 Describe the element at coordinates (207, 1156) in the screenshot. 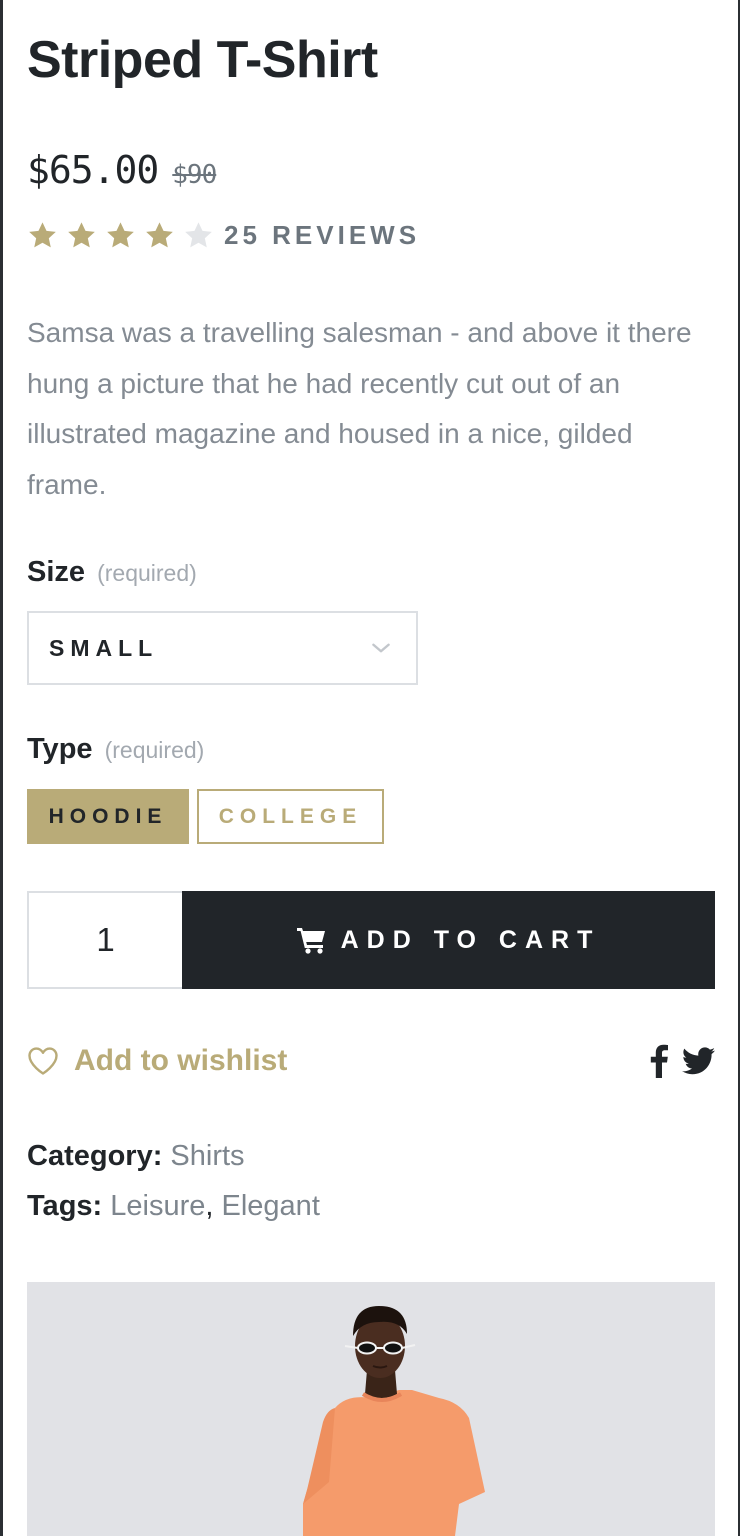

I see `category-link: Shirts` at that location.